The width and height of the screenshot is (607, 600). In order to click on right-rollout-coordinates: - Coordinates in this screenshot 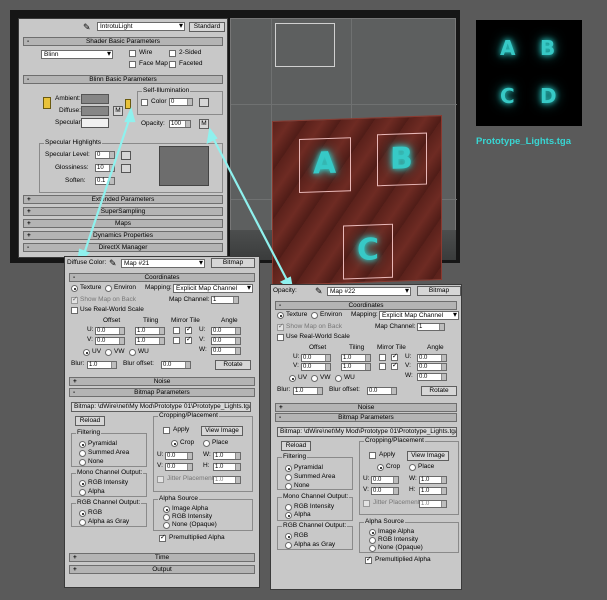, I will do `click(366, 305)`.